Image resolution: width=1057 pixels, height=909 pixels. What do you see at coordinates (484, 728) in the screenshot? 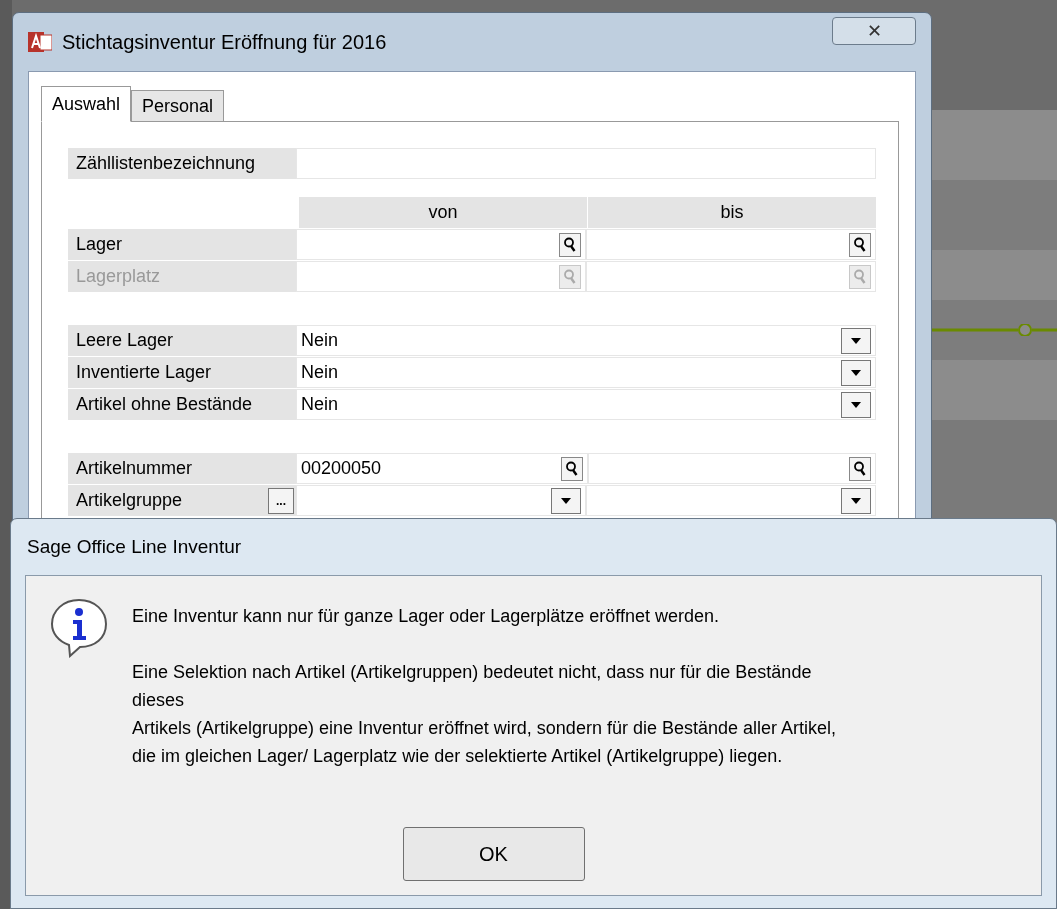
I see `message-text: Artikels (Artikelgruppe) eine Inventur eröffnet wird, sondern für die Bestände aller Artikel,` at bounding box center [484, 728].